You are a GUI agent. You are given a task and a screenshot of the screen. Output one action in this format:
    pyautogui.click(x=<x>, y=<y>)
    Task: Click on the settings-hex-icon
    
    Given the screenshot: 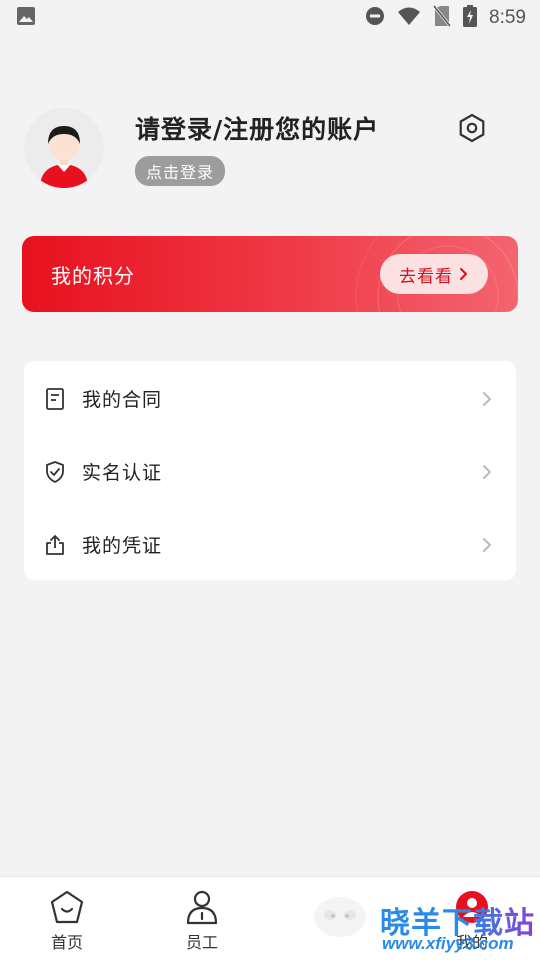 What is the action you would take?
    pyautogui.click(x=472, y=128)
    